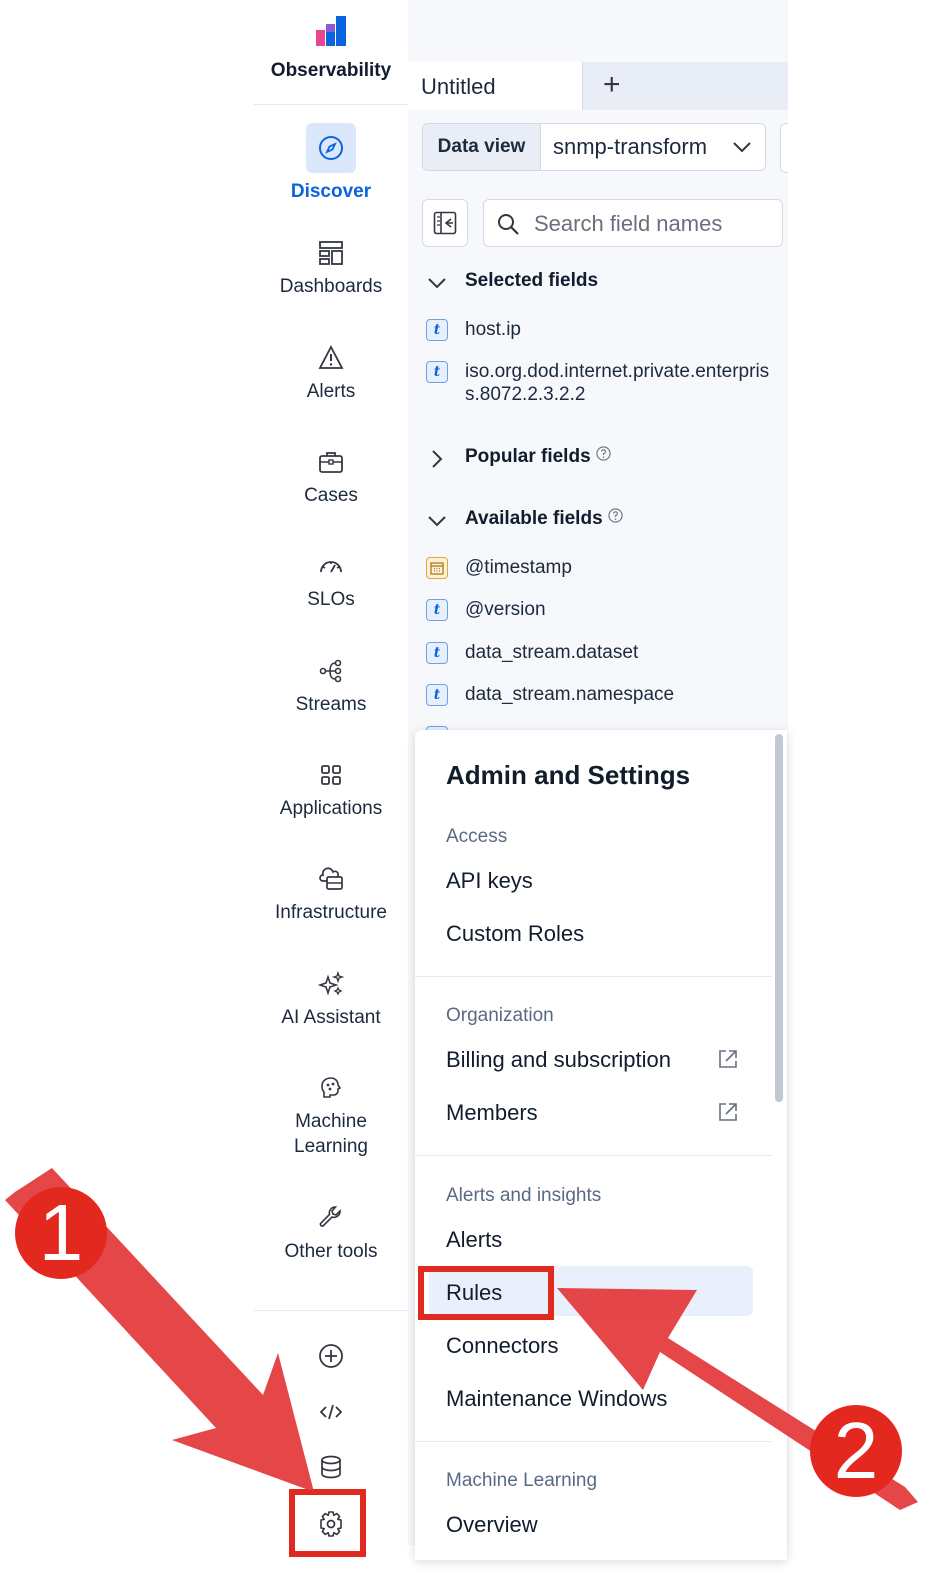  I want to click on step-badge-2: 2, so click(856, 1451).